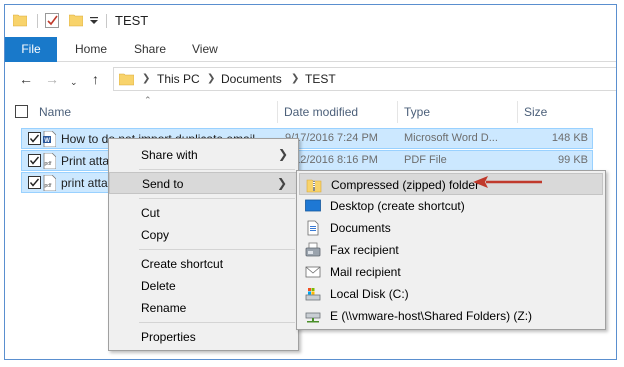 The width and height of the screenshot is (624, 367). I want to click on send-to-desktop: Desktop (create shortcut), so click(451, 206).